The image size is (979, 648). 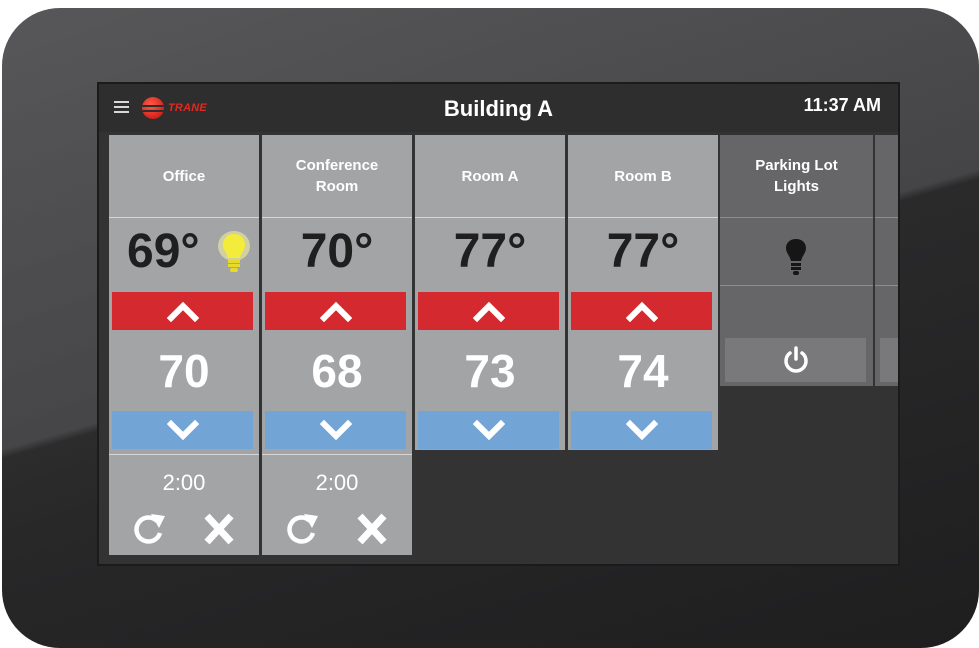 What do you see at coordinates (490, 176) in the screenshot?
I see `zone-name: Room A` at bounding box center [490, 176].